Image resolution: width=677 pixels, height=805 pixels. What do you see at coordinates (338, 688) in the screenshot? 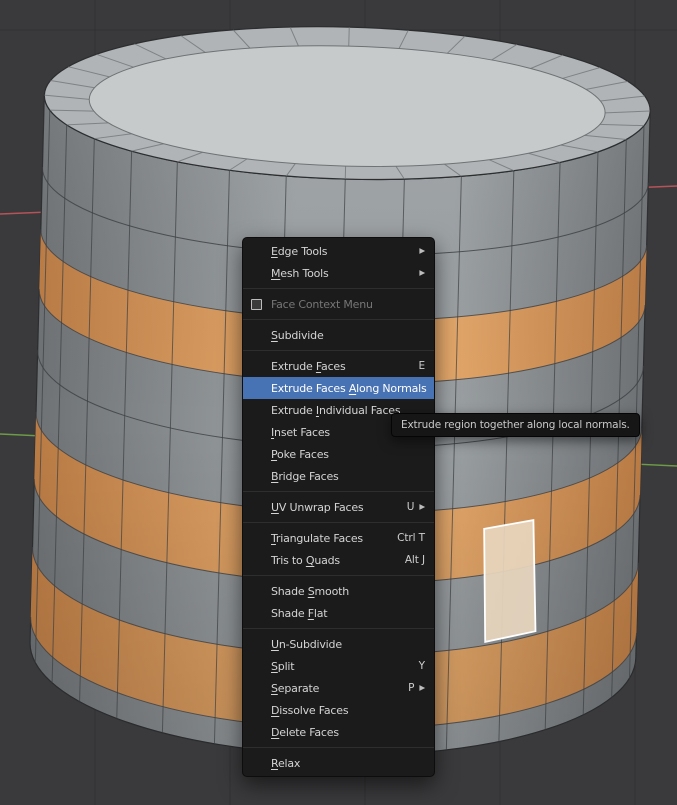
I see `menu-item-separate: Separate P ▶` at bounding box center [338, 688].